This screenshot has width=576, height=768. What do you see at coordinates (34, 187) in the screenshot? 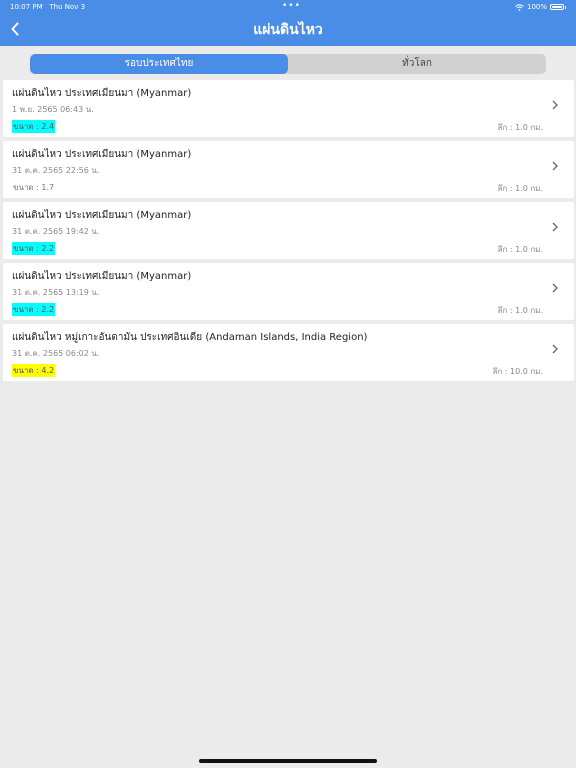
I see `quake-magnitude: ขนาด : 1.7` at bounding box center [34, 187].